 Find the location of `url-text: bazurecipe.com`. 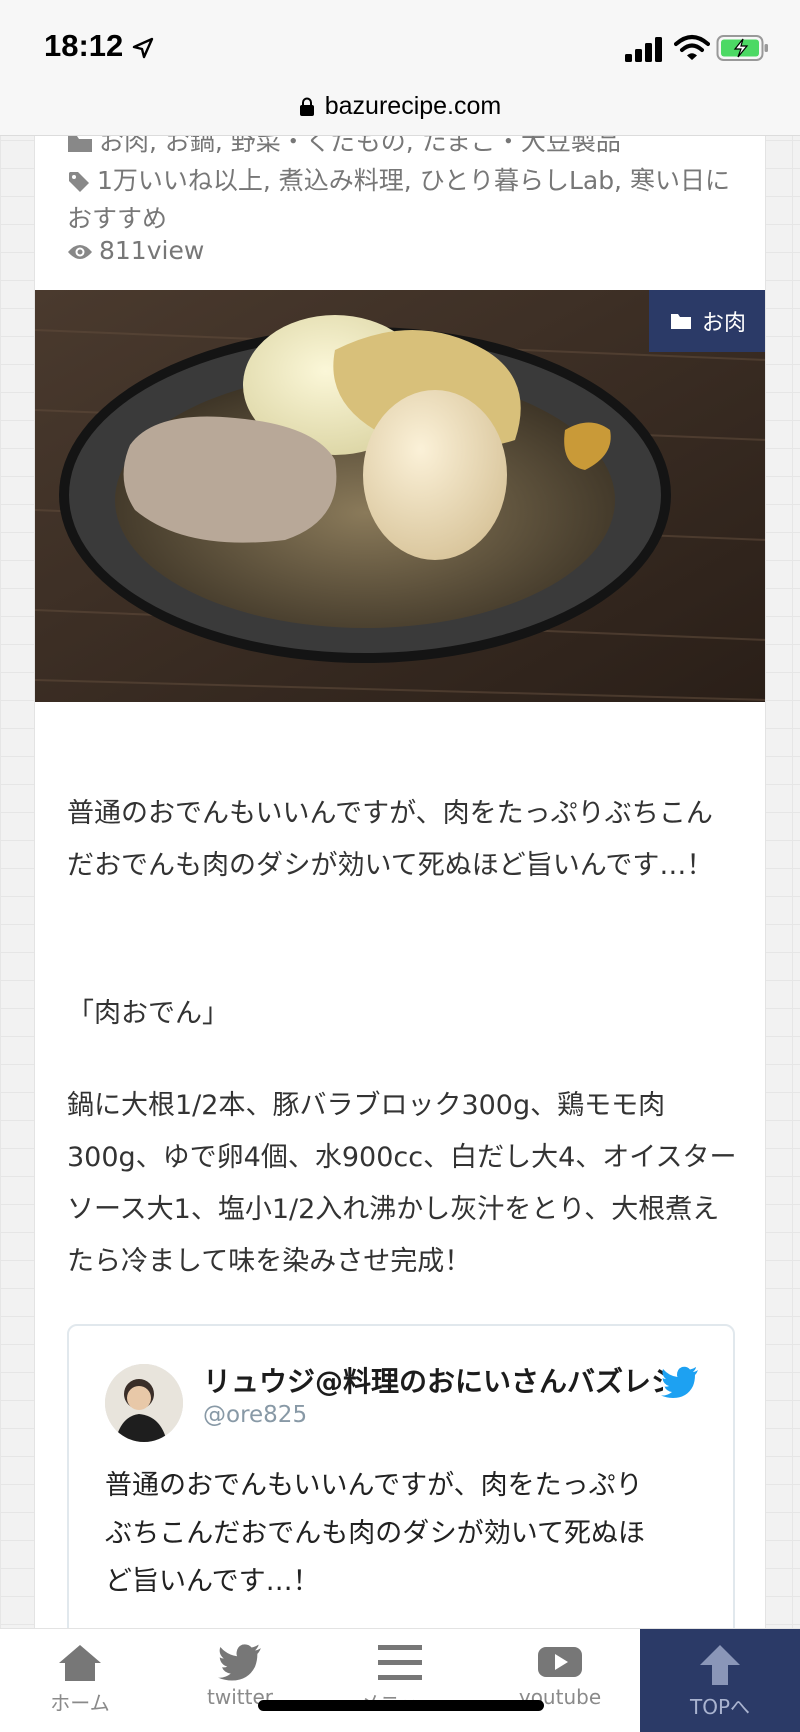

url-text: bazurecipe.com is located at coordinates (413, 106).